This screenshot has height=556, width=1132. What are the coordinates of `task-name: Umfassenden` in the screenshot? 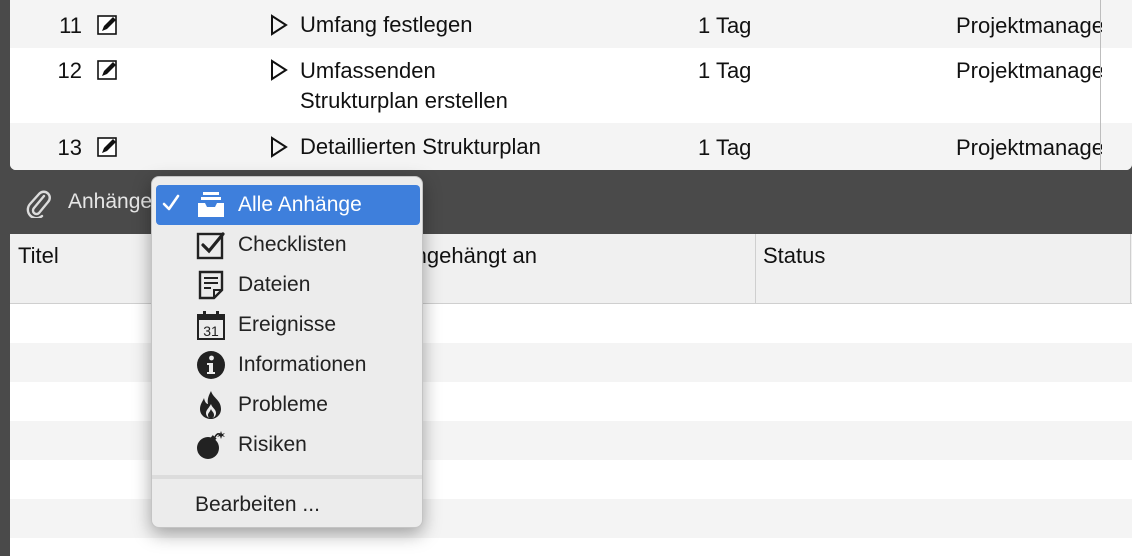 It's located at (368, 70).